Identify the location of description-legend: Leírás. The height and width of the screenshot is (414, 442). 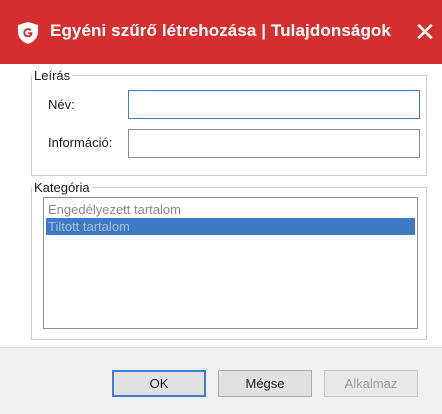
(52, 75).